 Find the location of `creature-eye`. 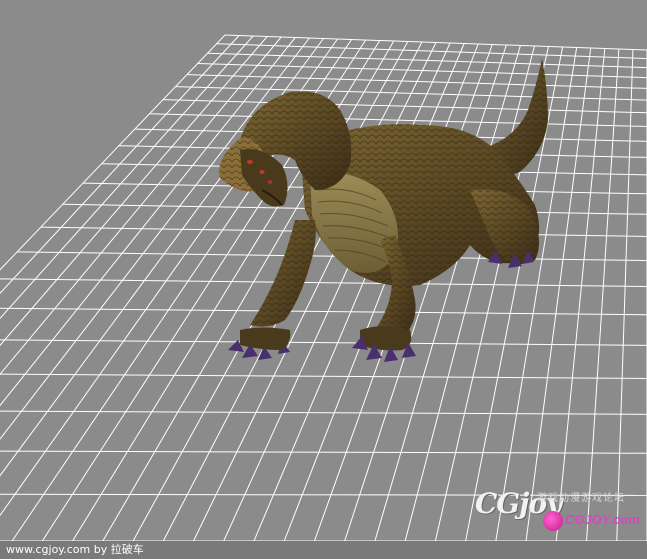

creature-eye is located at coordinates (250, 162).